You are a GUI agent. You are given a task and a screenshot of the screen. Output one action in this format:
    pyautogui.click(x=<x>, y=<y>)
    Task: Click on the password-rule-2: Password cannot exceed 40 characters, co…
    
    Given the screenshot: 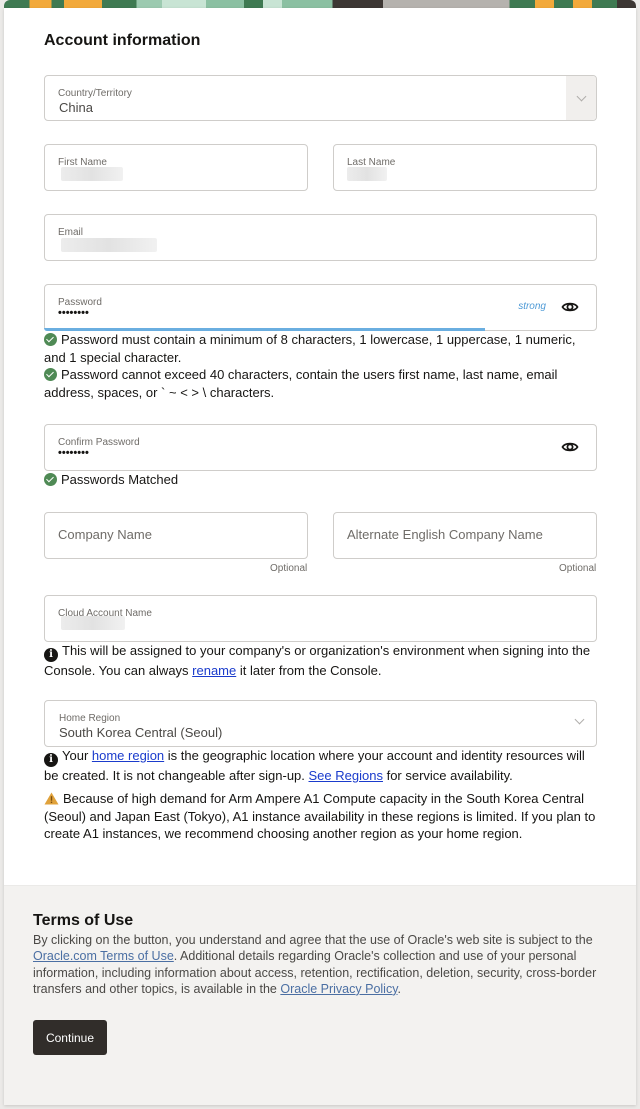 What is the action you would take?
    pyautogui.click(x=301, y=383)
    